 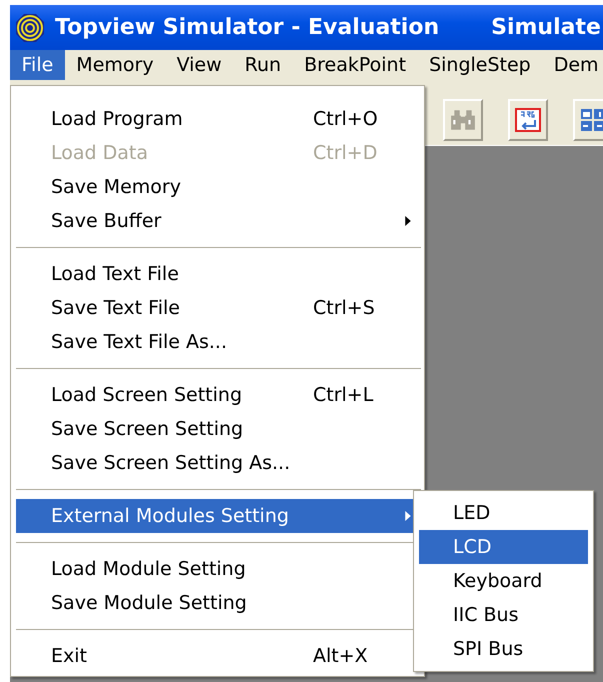 I want to click on menu-item: LCD, so click(x=503, y=547).